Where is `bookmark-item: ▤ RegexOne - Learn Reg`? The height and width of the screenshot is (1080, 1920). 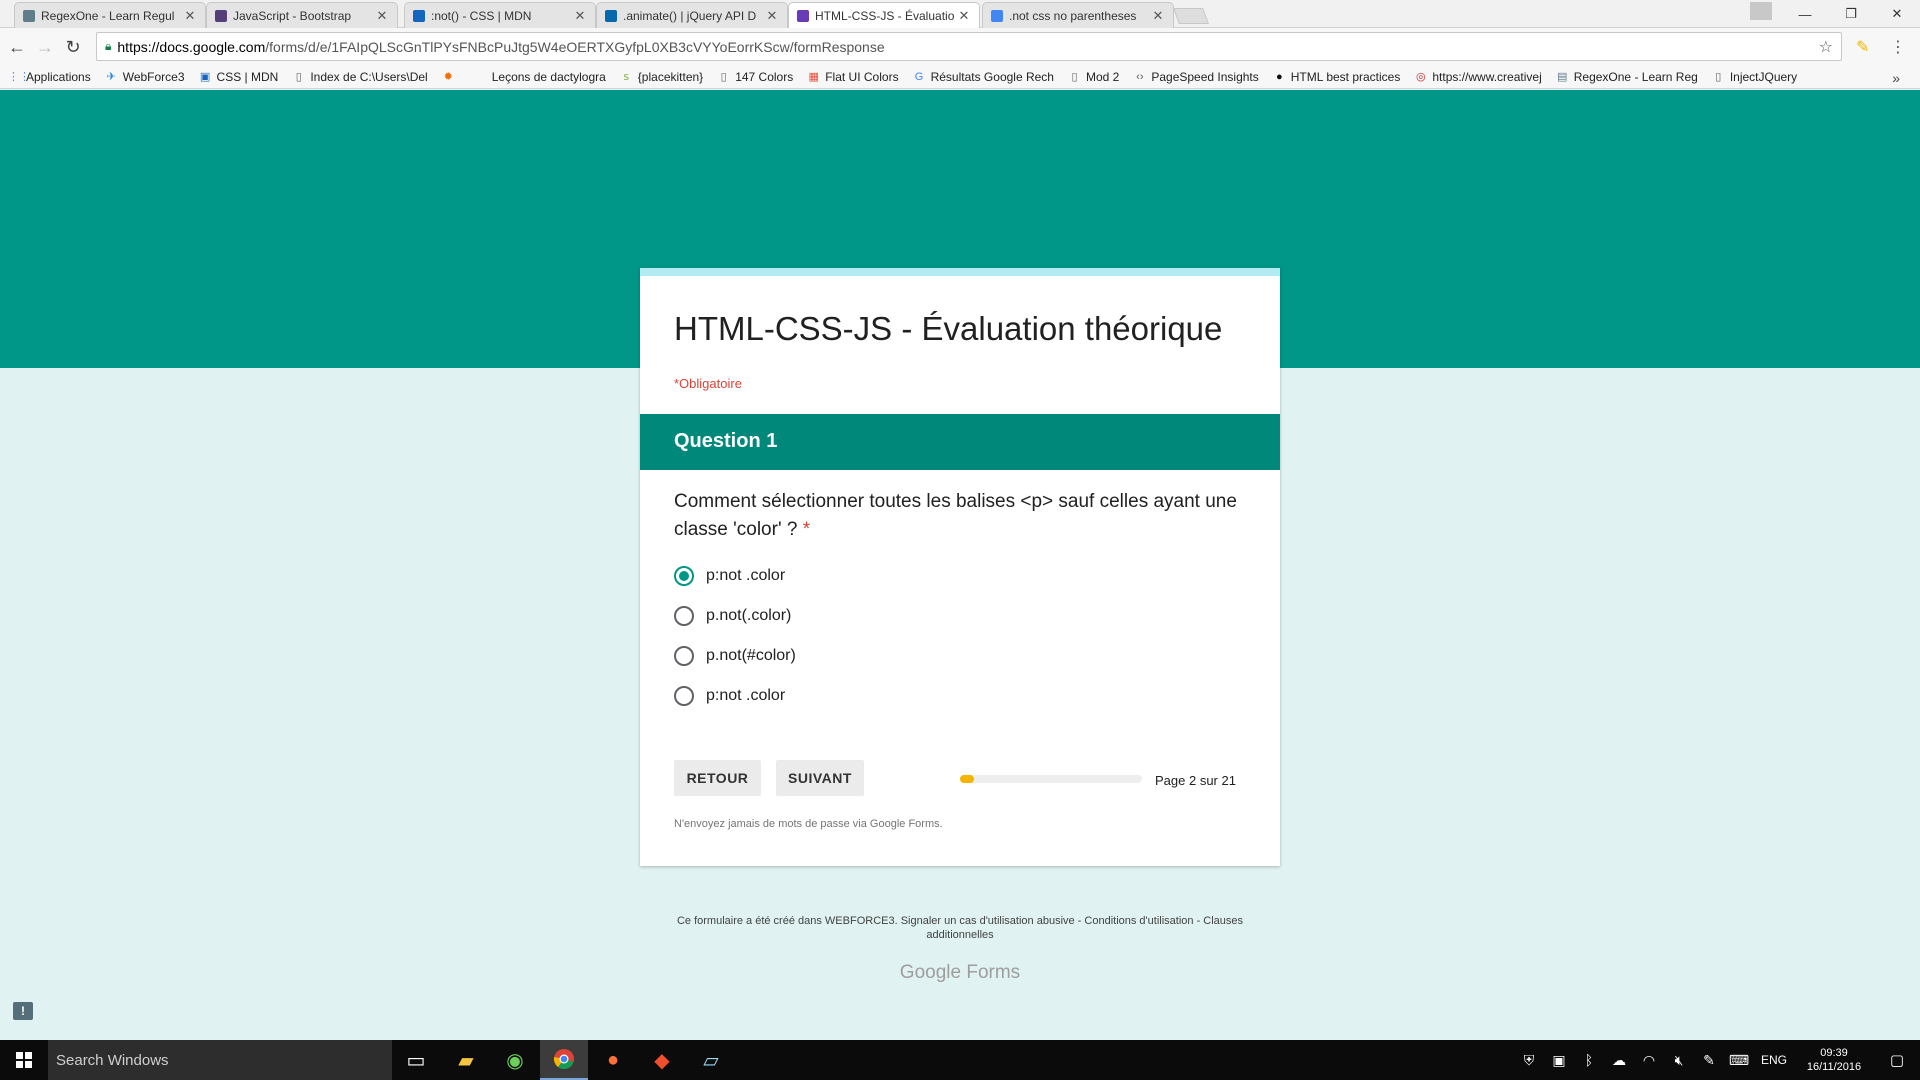 bookmark-item: ▤ RegexOne - Learn Reg is located at coordinates (1627, 77).